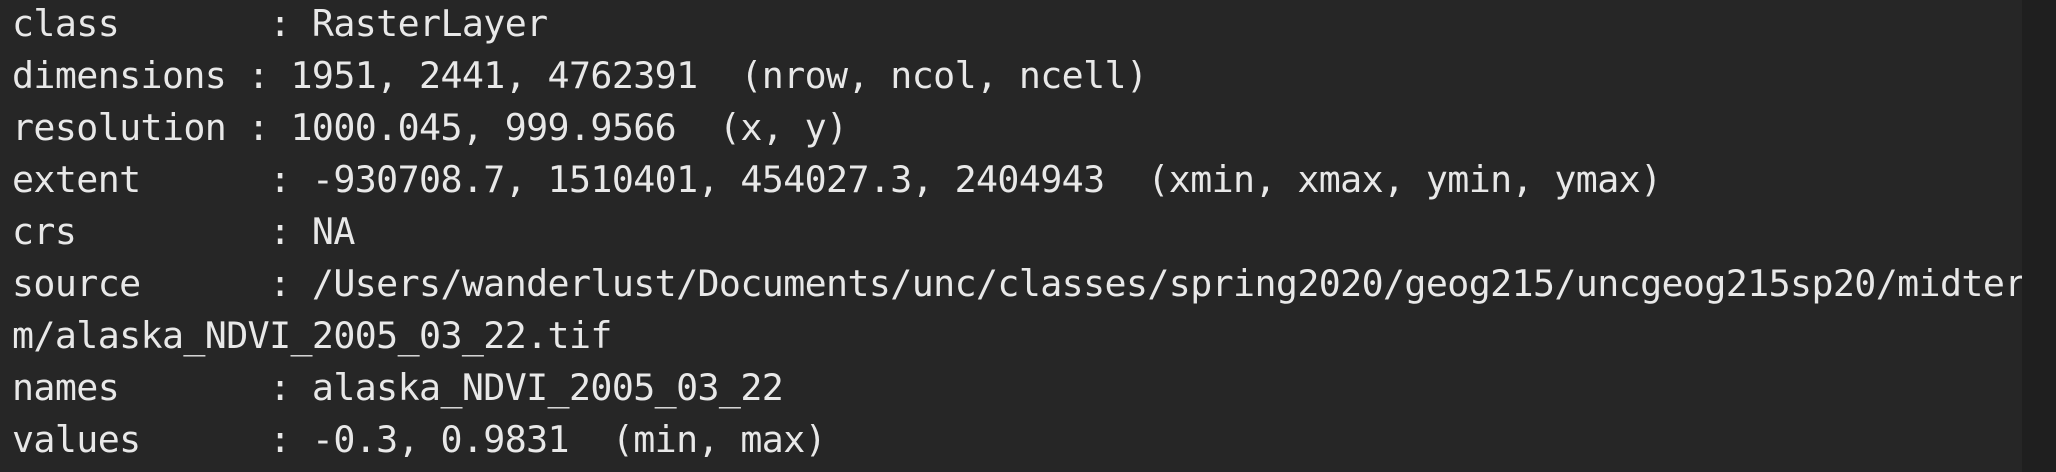 This screenshot has height=472, width=2056. I want to click on output-line-class: class : RasterLayer, so click(280, 23).